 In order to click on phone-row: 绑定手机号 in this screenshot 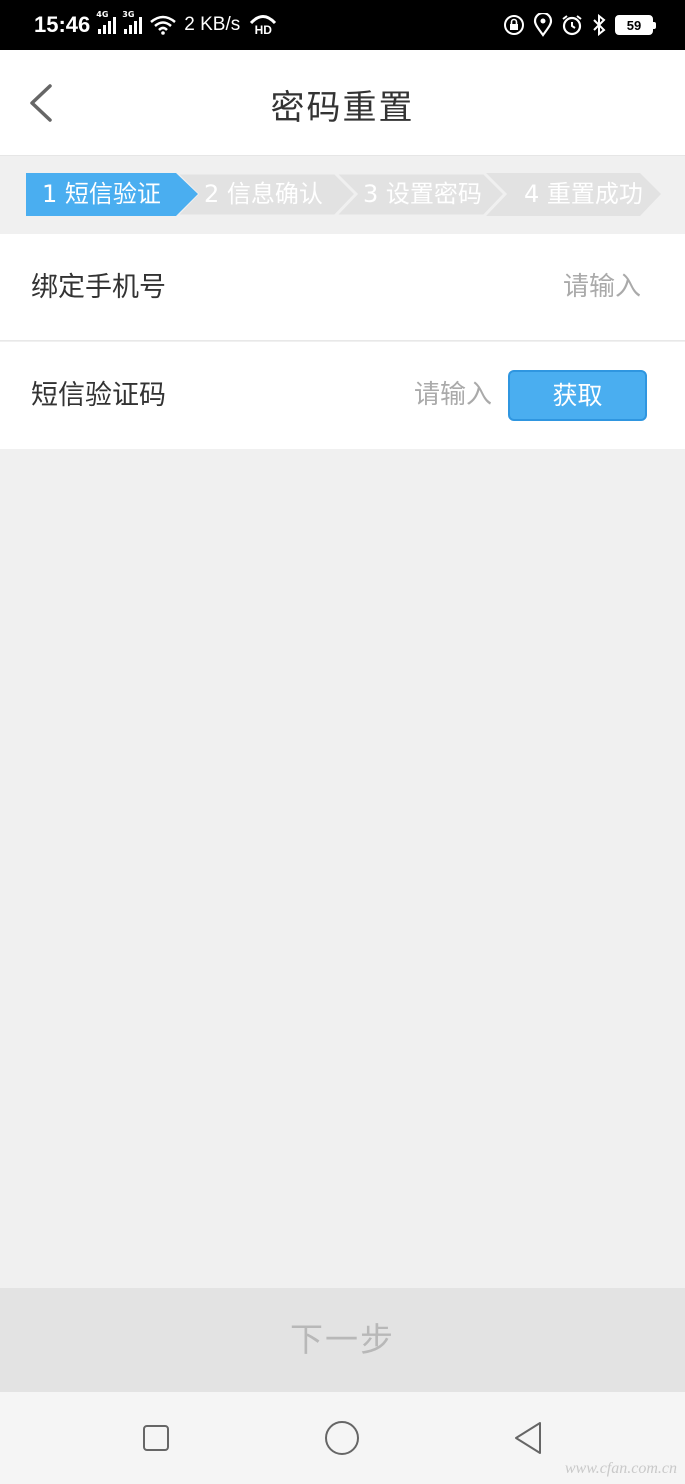, I will do `click(342, 287)`.